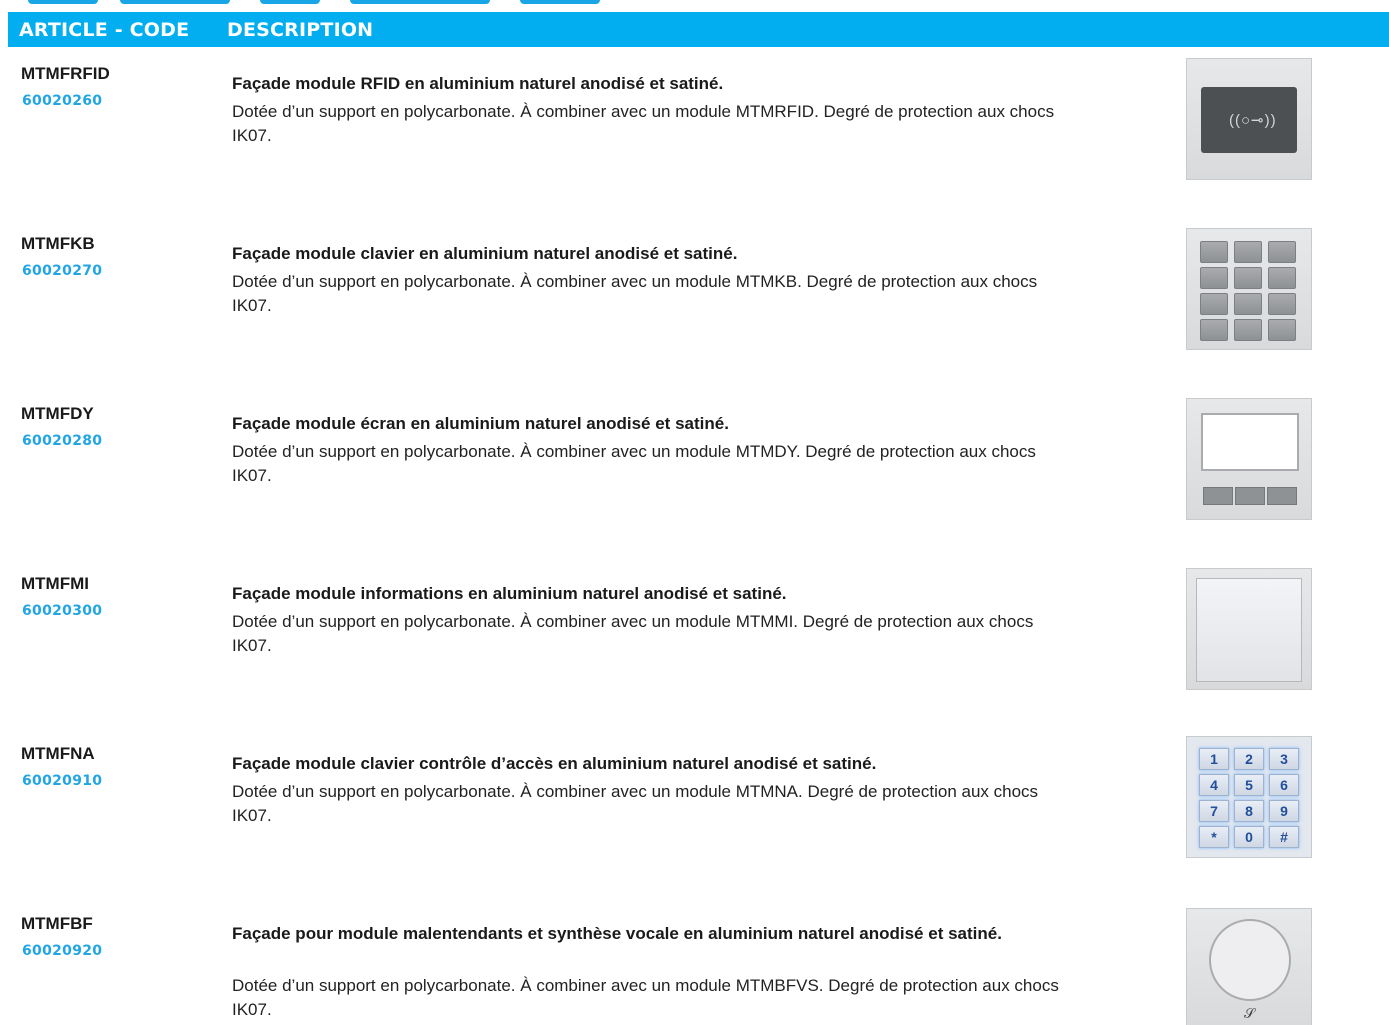  Describe the element at coordinates (57, 413) in the screenshot. I see `article-code: MTMFDY` at that location.